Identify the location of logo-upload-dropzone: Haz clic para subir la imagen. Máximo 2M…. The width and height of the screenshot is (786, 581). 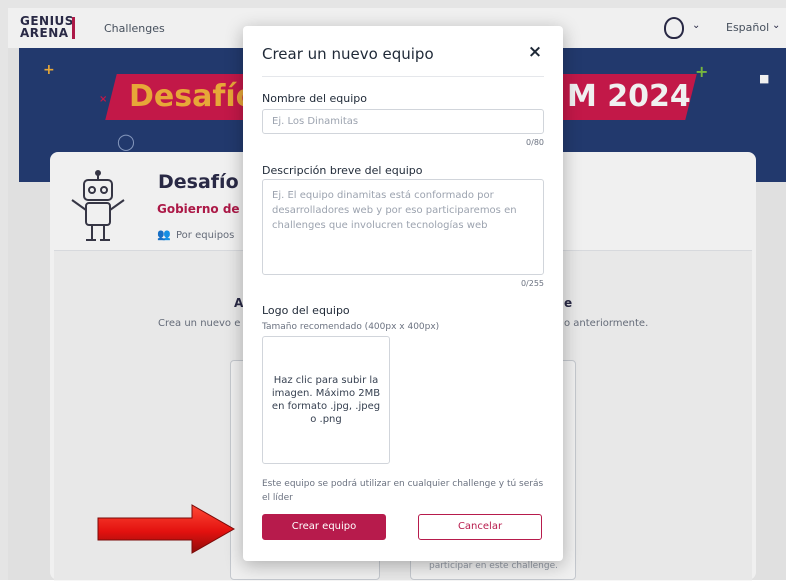
(326, 400).